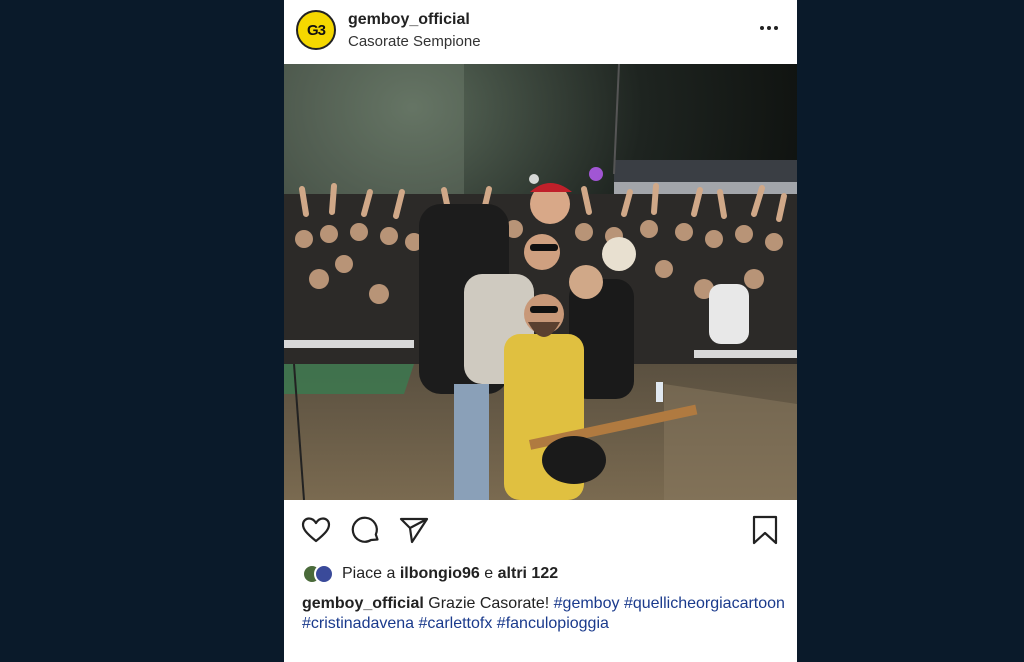  What do you see at coordinates (456, 623) in the screenshot?
I see `hashtag: #carlettofx` at bounding box center [456, 623].